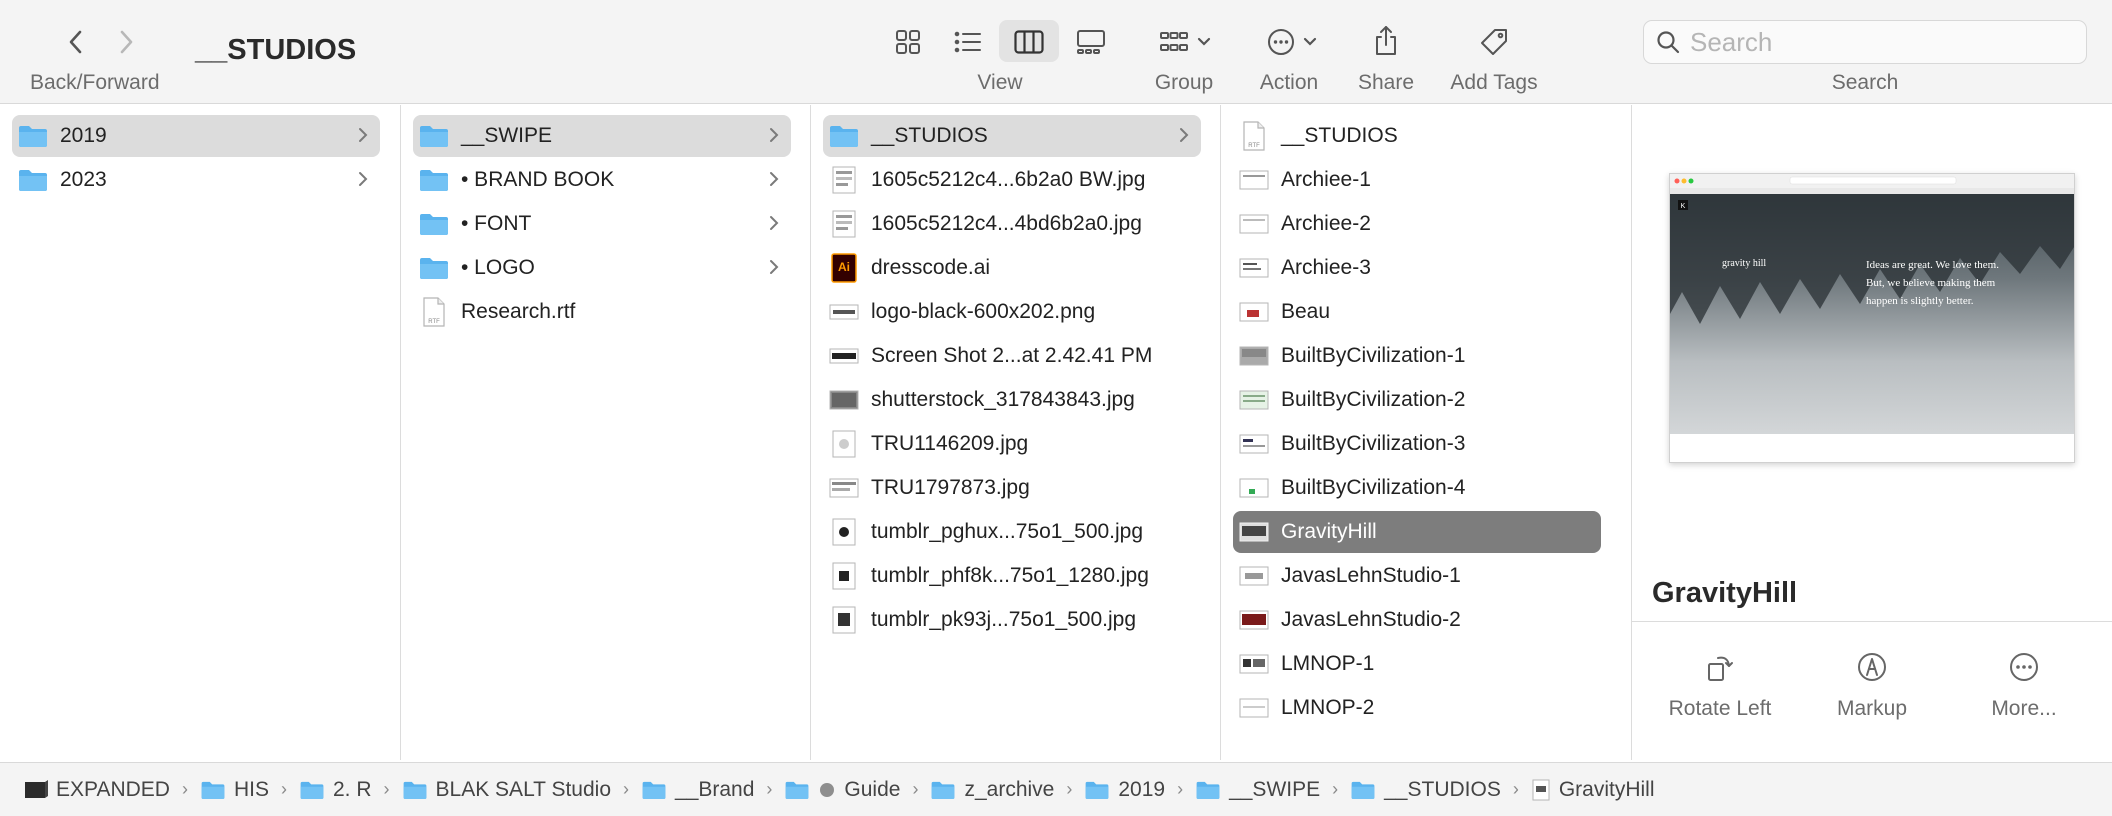  Describe the element at coordinates (1422, 620) in the screenshot. I see `list-item: JavasLehnStudio-2` at that location.